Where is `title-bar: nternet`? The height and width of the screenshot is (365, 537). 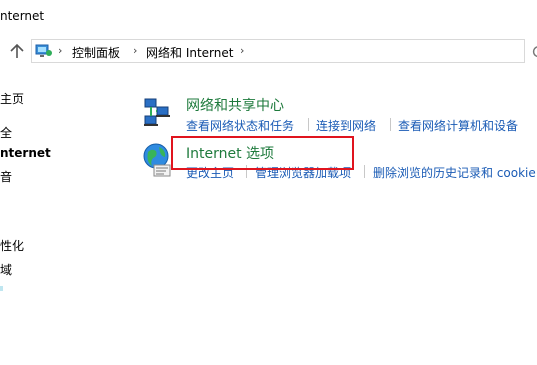 title-bar: nternet is located at coordinates (268, 17).